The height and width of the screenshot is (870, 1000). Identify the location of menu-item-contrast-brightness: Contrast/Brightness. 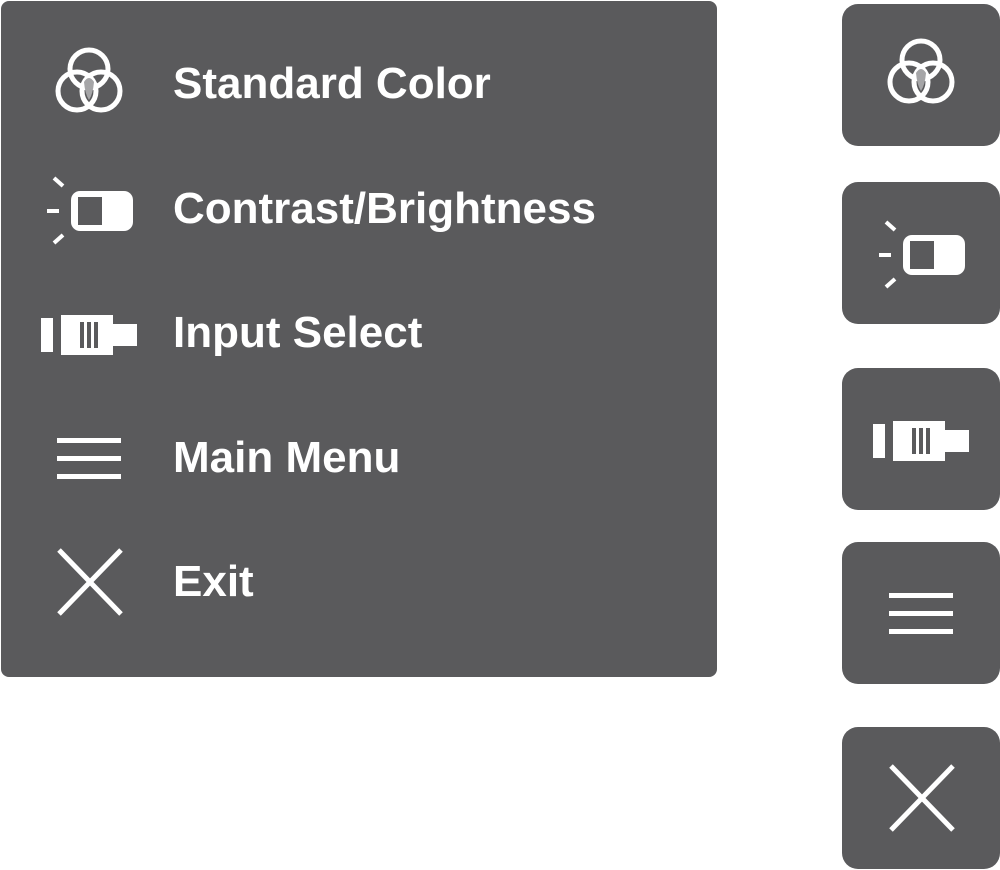
(359, 209).